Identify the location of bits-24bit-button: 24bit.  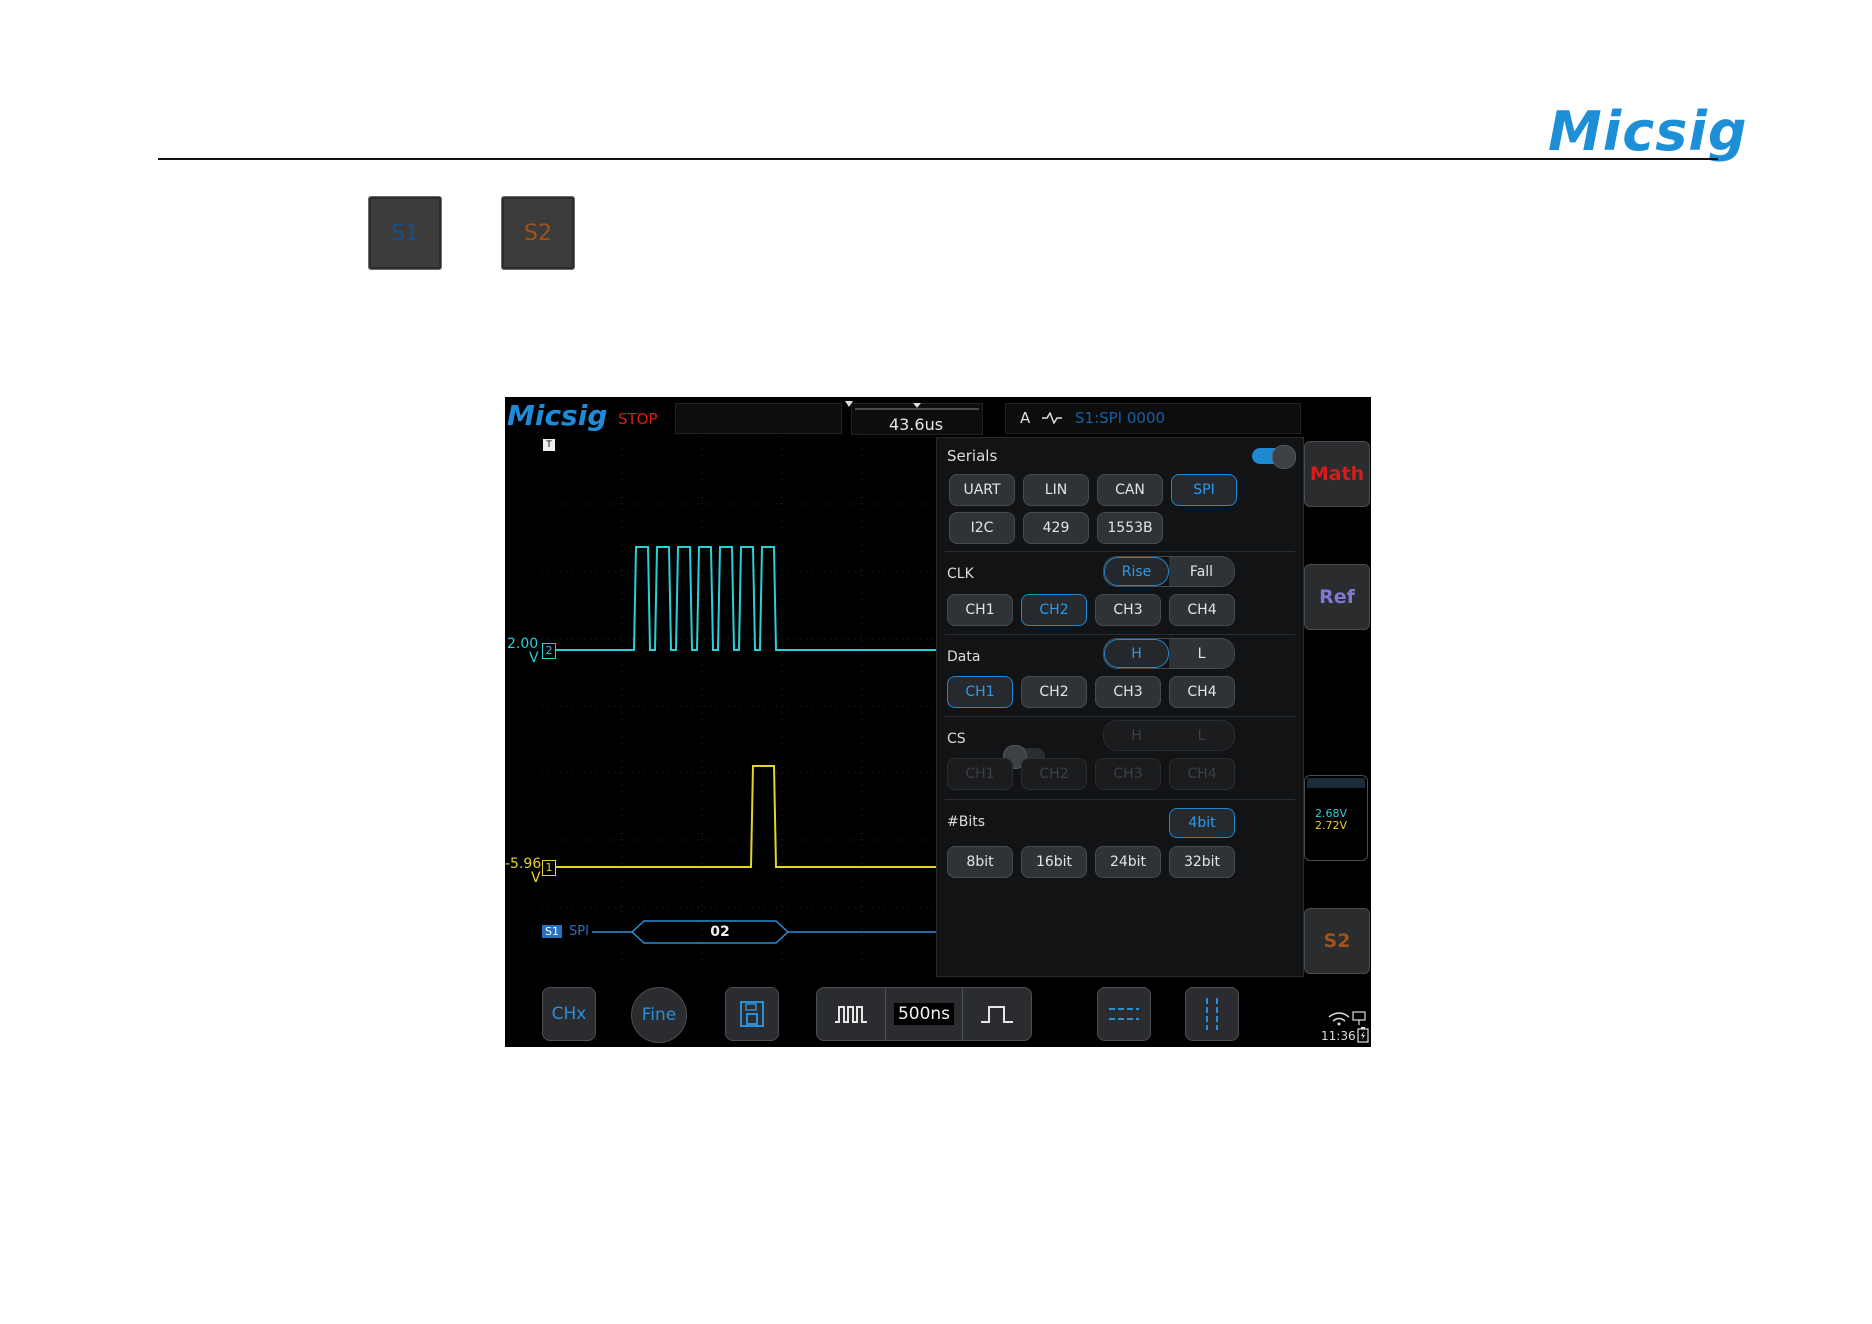
(1128, 862).